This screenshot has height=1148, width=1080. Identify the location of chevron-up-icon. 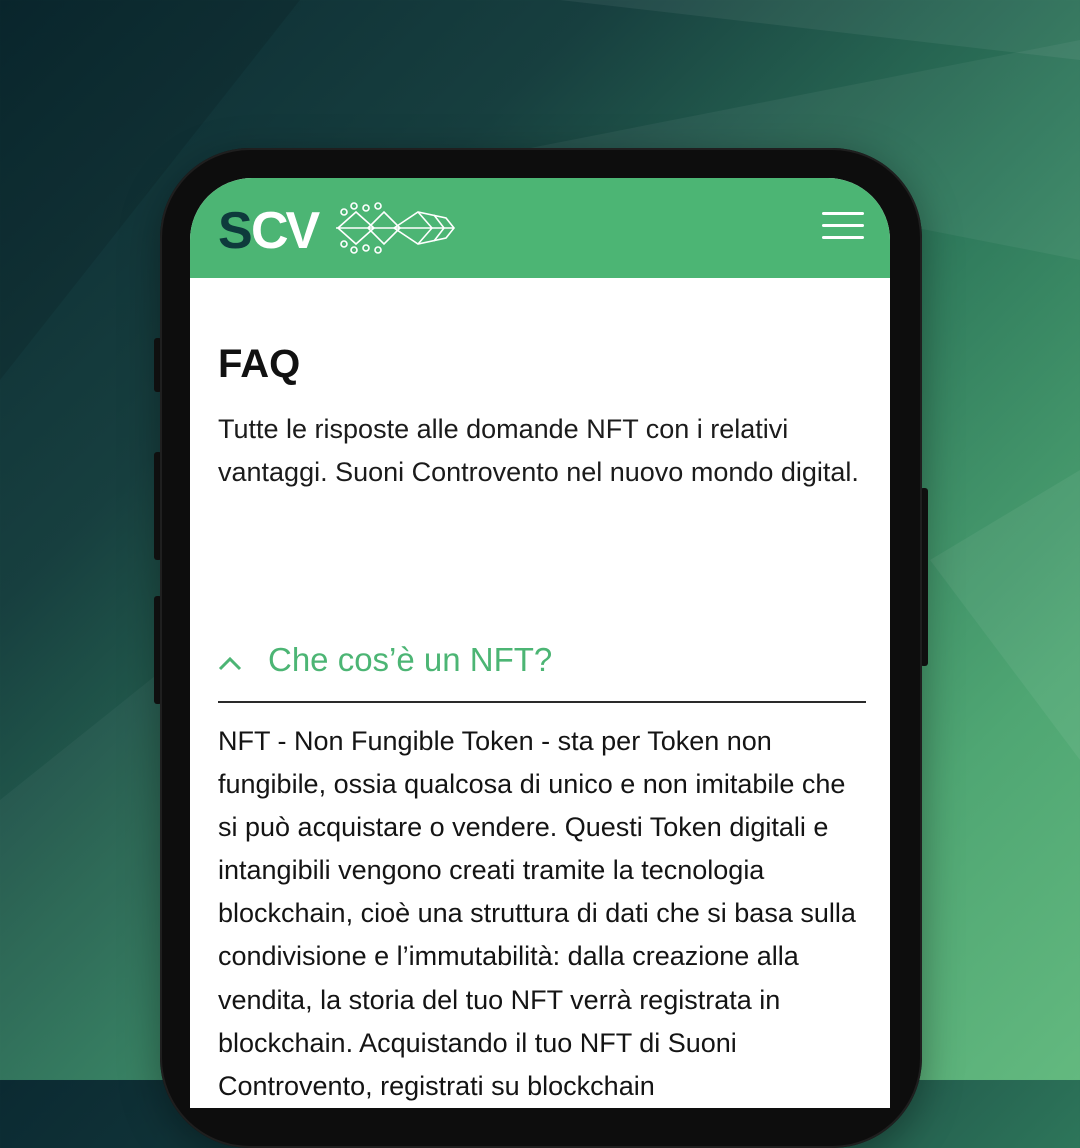
(230, 663).